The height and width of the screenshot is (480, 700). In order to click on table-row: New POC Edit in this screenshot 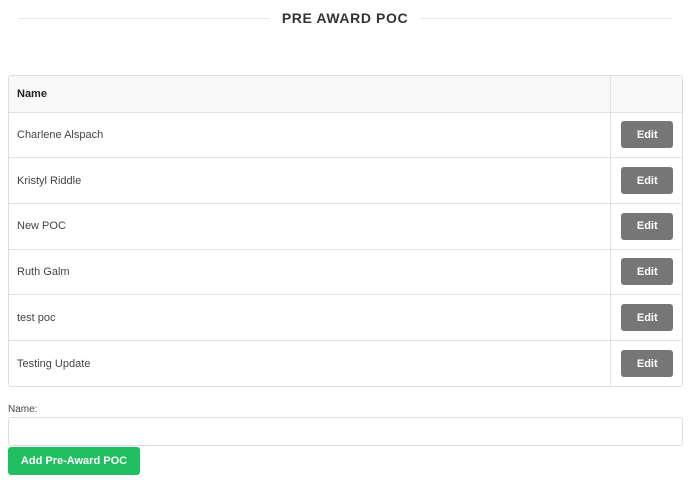, I will do `click(345, 226)`.